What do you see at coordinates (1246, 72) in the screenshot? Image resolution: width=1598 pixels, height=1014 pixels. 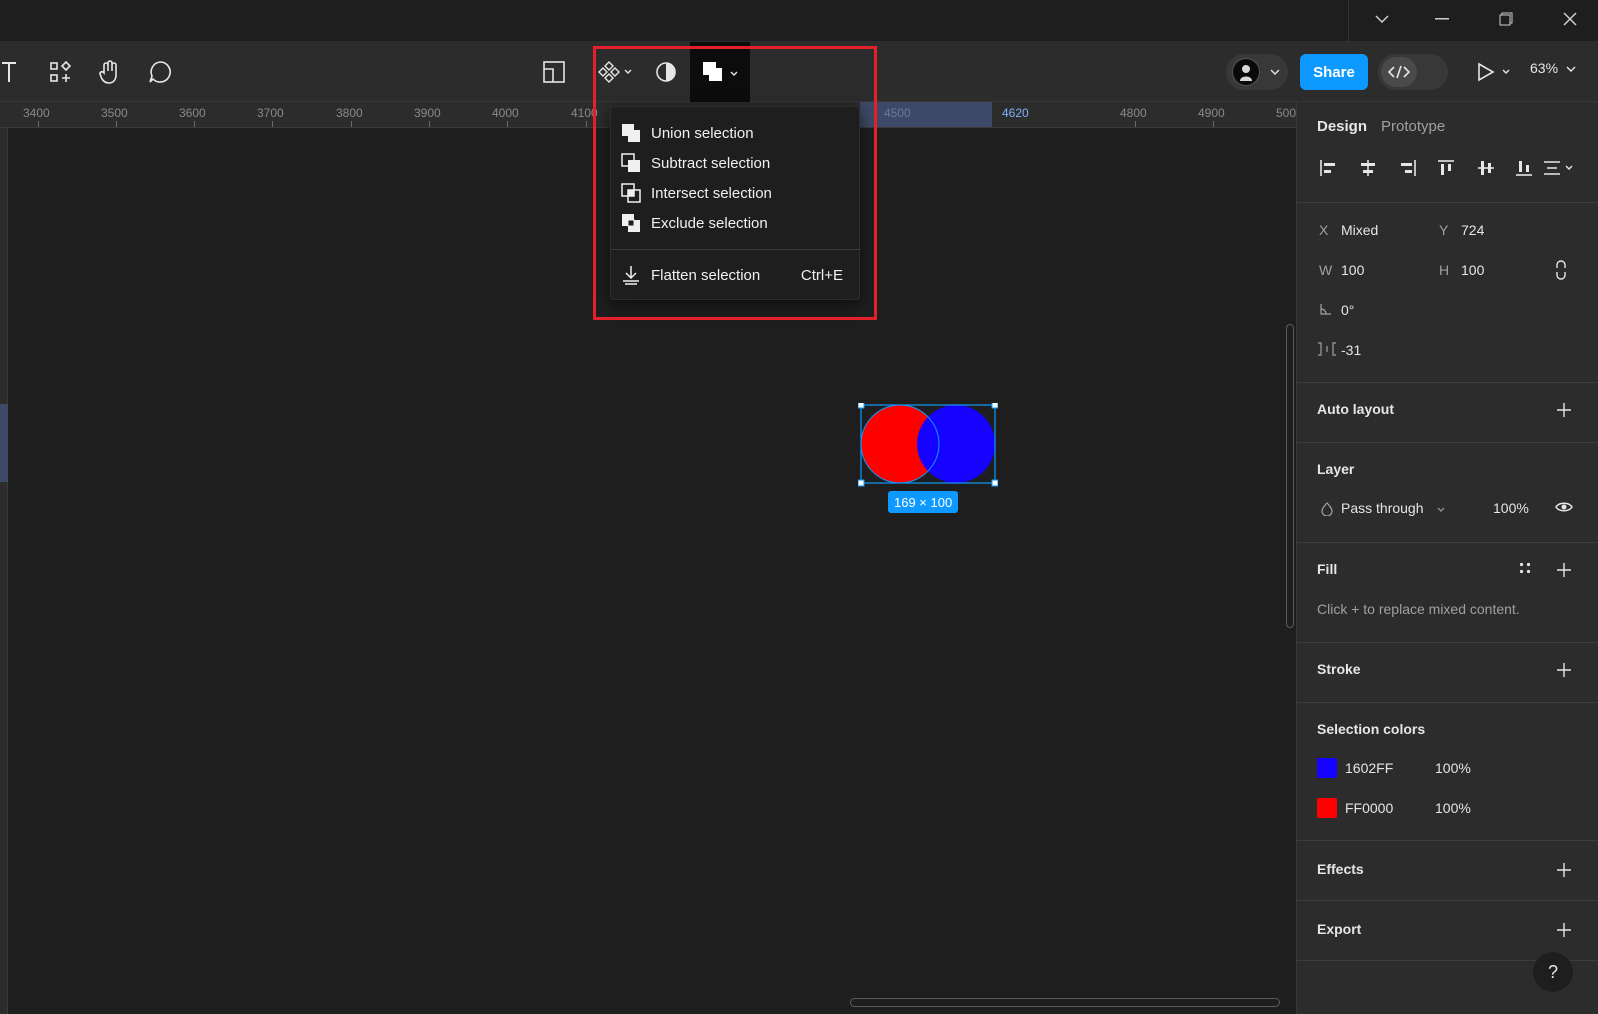 I see `avatar` at bounding box center [1246, 72].